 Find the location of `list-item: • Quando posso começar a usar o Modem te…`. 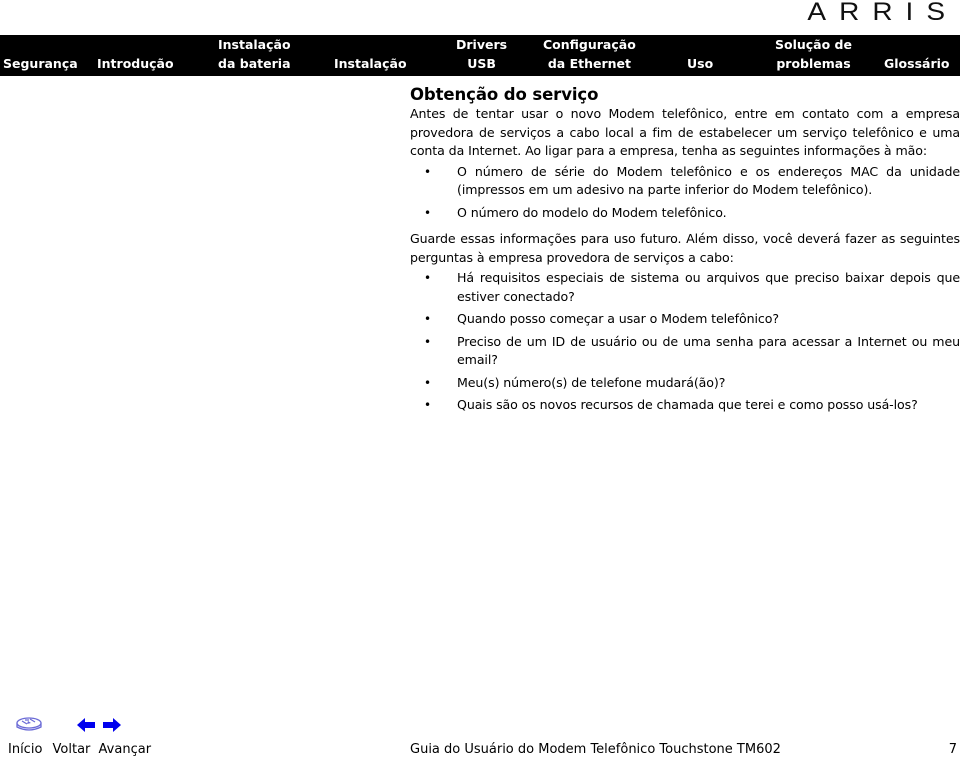

list-item: • Quando posso começar a usar o Modem te… is located at coordinates (685, 319).